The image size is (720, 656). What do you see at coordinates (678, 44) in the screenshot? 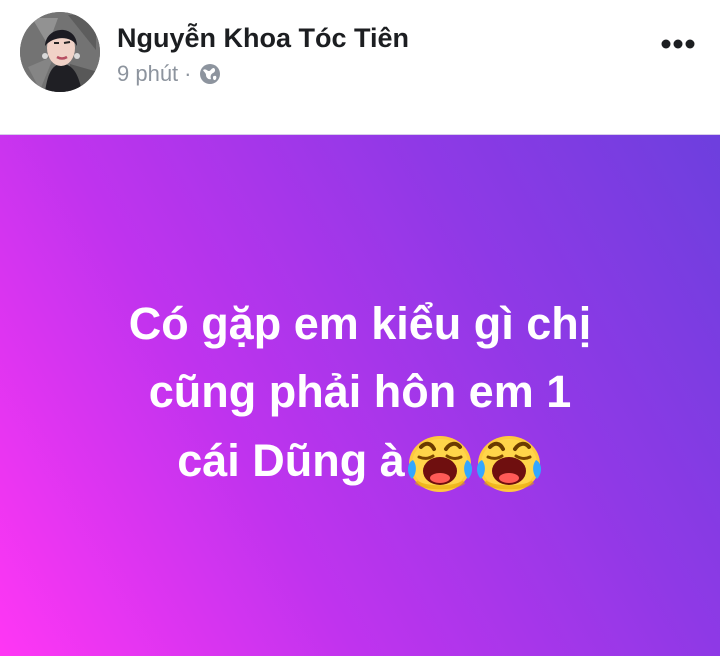
I see `more-options-icon` at bounding box center [678, 44].